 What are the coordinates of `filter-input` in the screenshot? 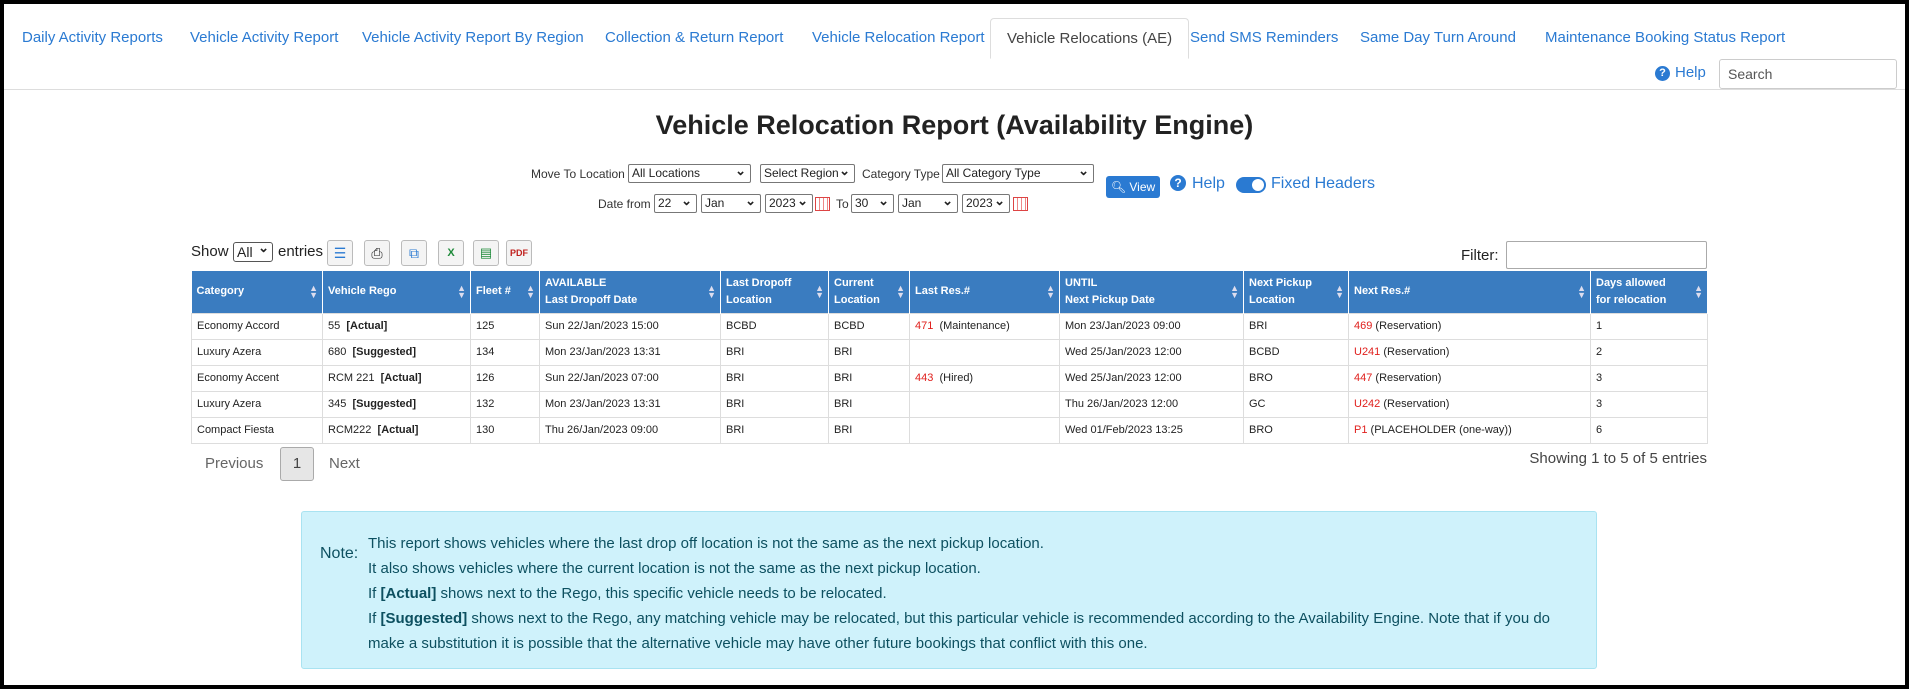 It's located at (1606, 255).